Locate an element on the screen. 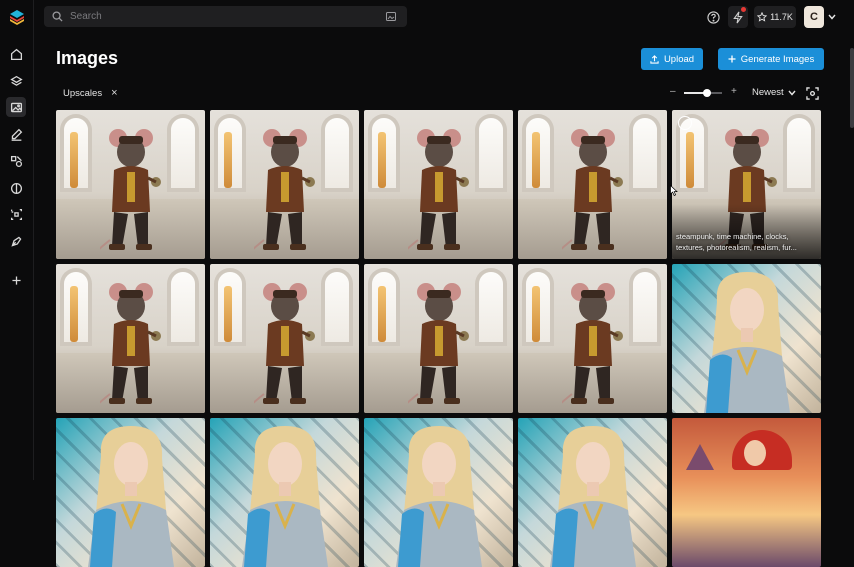  account-menu-toggle is located at coordinates (832, 17).